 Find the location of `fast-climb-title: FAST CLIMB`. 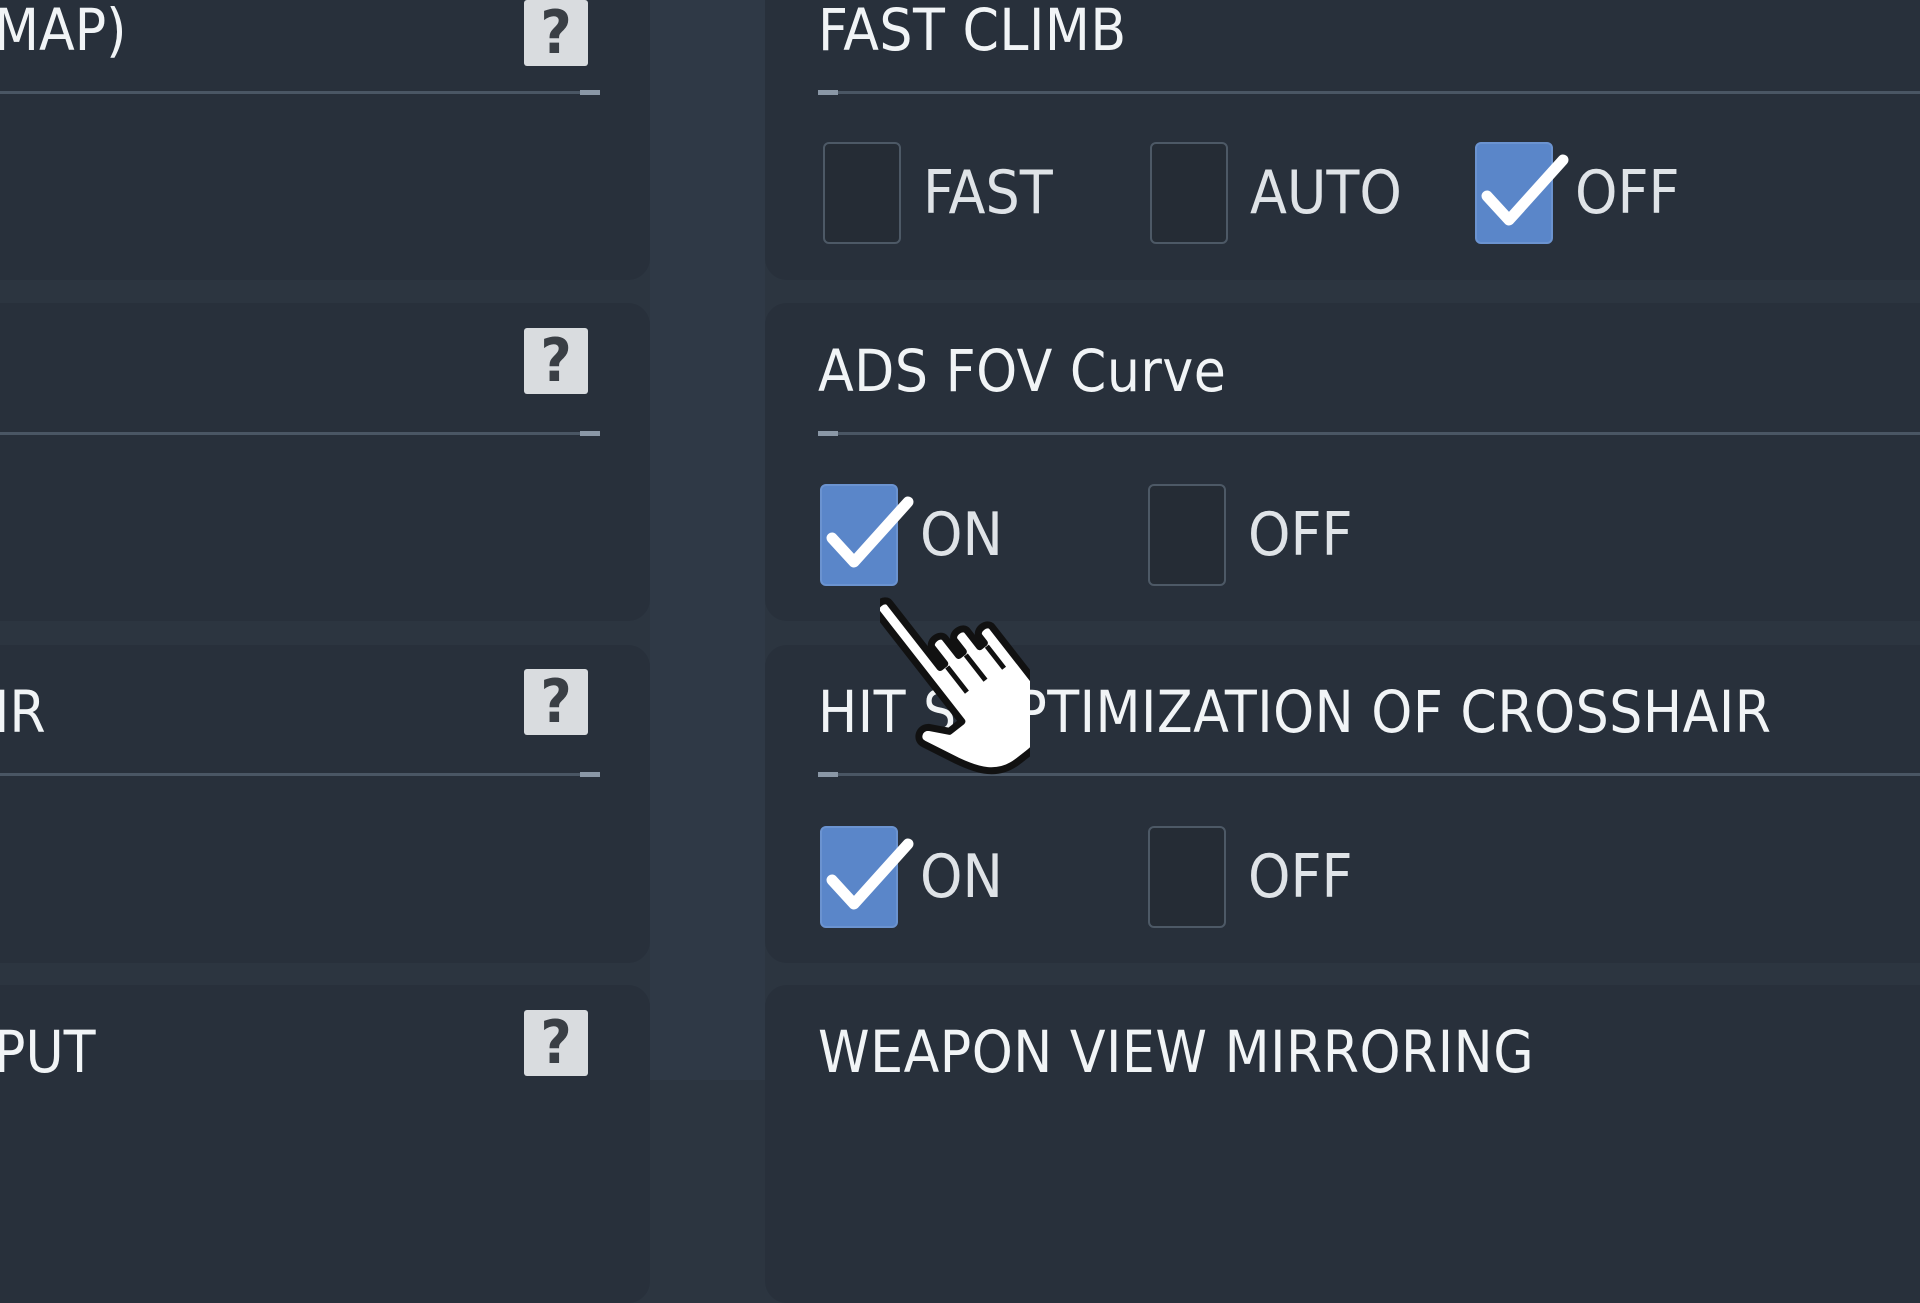

fast-climb-title: FAST CLIMB is located at coordinates (972, 32).